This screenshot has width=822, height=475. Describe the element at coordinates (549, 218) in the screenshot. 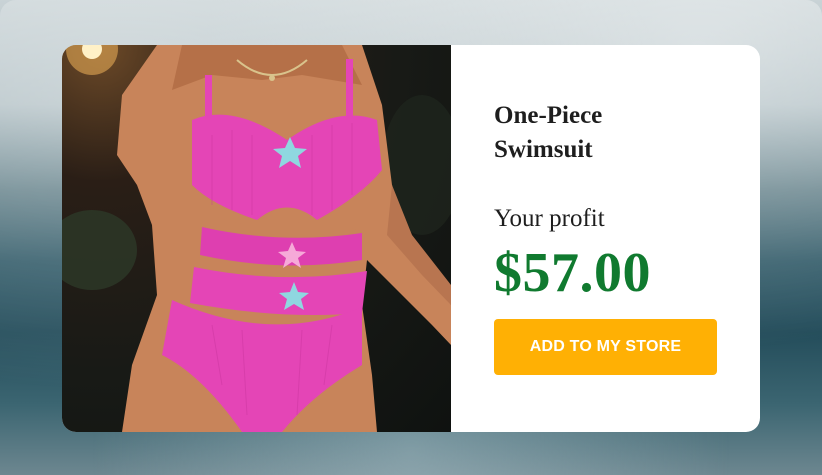

I see `profit-label: Your profit` at that location.